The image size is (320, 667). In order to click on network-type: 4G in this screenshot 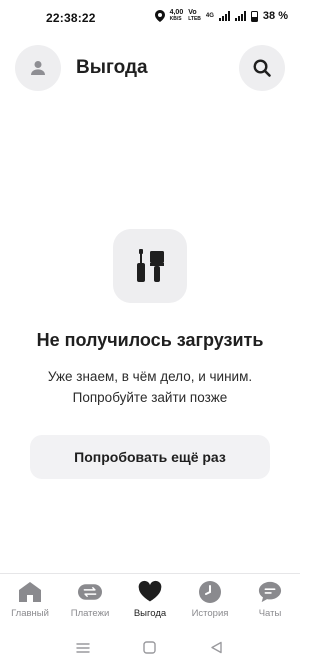, I will do `click(210, 16)`.